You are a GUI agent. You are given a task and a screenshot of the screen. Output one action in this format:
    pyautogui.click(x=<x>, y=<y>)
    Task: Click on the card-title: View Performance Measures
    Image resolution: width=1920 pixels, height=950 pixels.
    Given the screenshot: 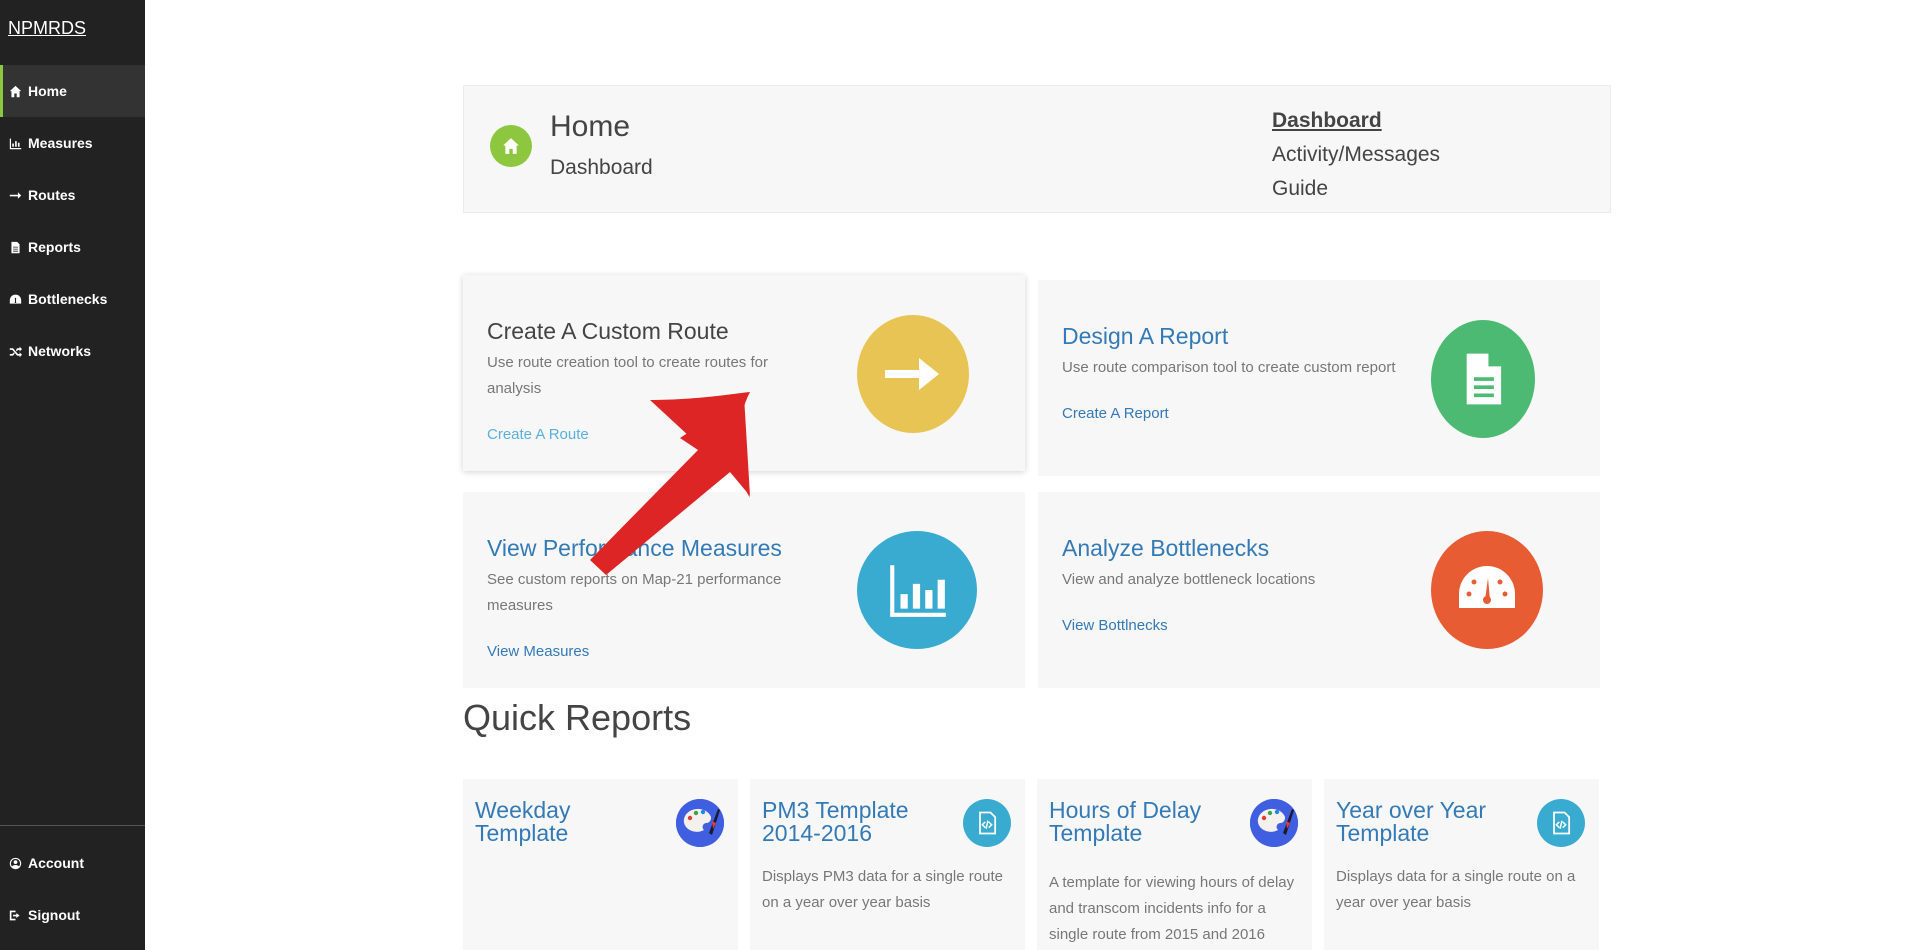 What is the action you would take?
    pyautogui.click(x=634, y=548)
    